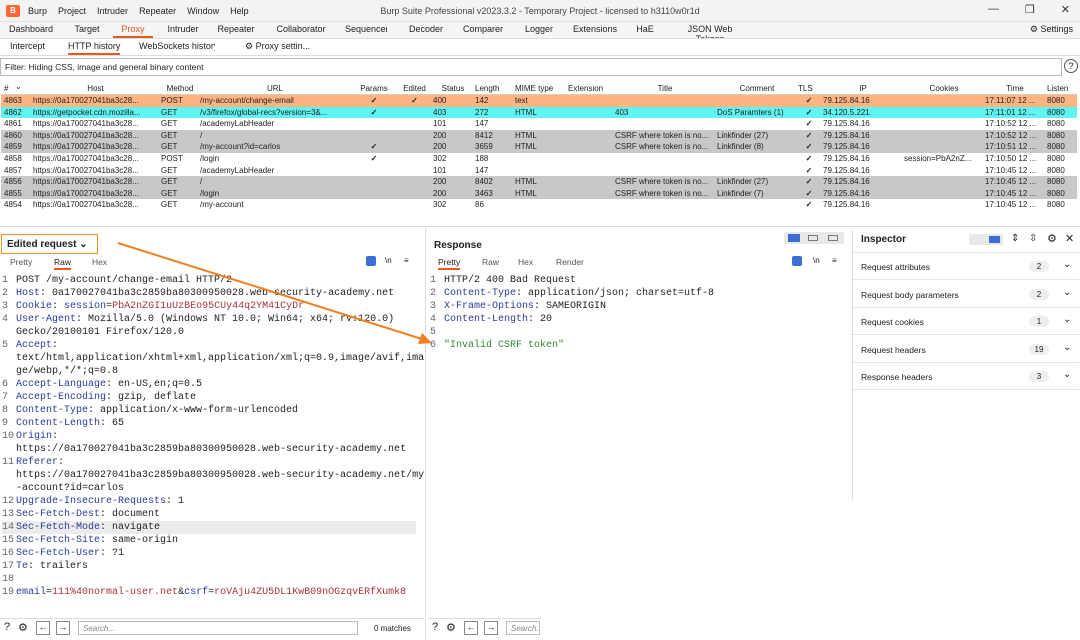  What do you see at coordinates (414, 88) in the screenshot?
I see `col-edited-header: Edited` at bounding box center [414, 88].